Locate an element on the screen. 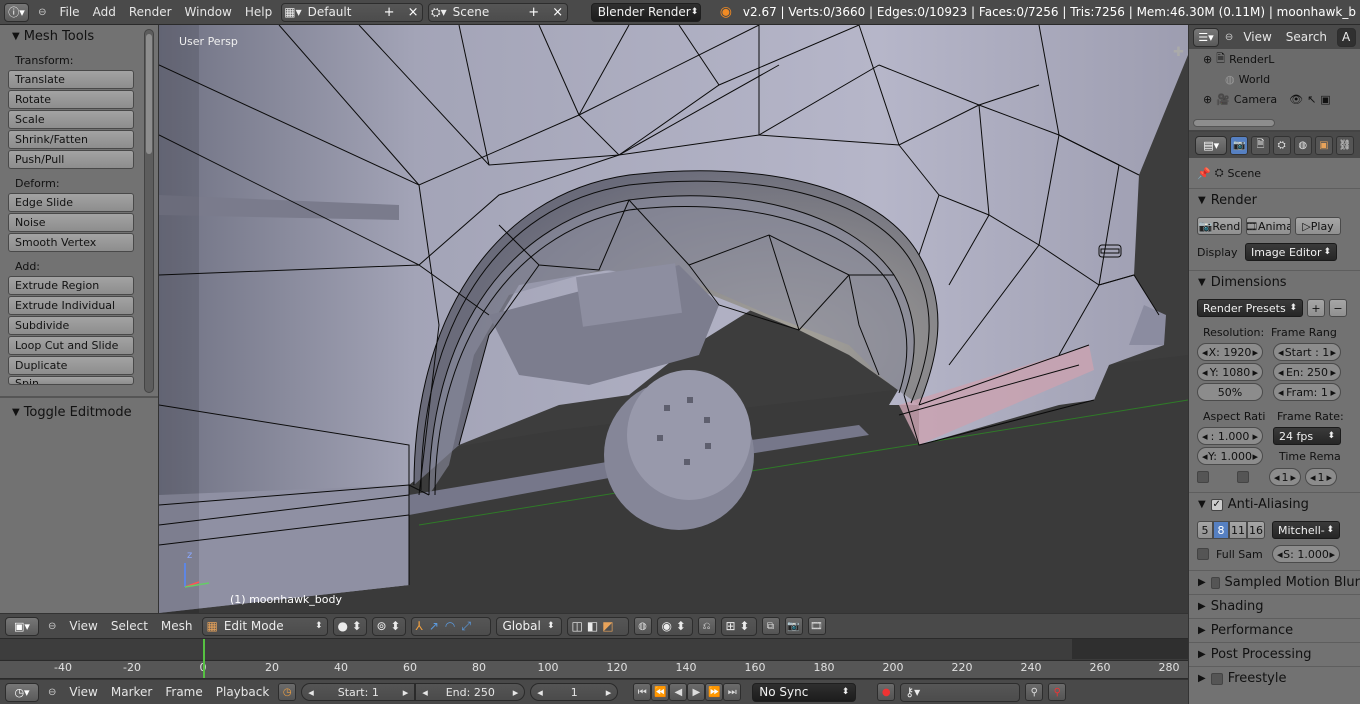 The width and height of the screenshot is (1360, 704). render-tab-icon: 📷 is located at coordinates (1239, 145).